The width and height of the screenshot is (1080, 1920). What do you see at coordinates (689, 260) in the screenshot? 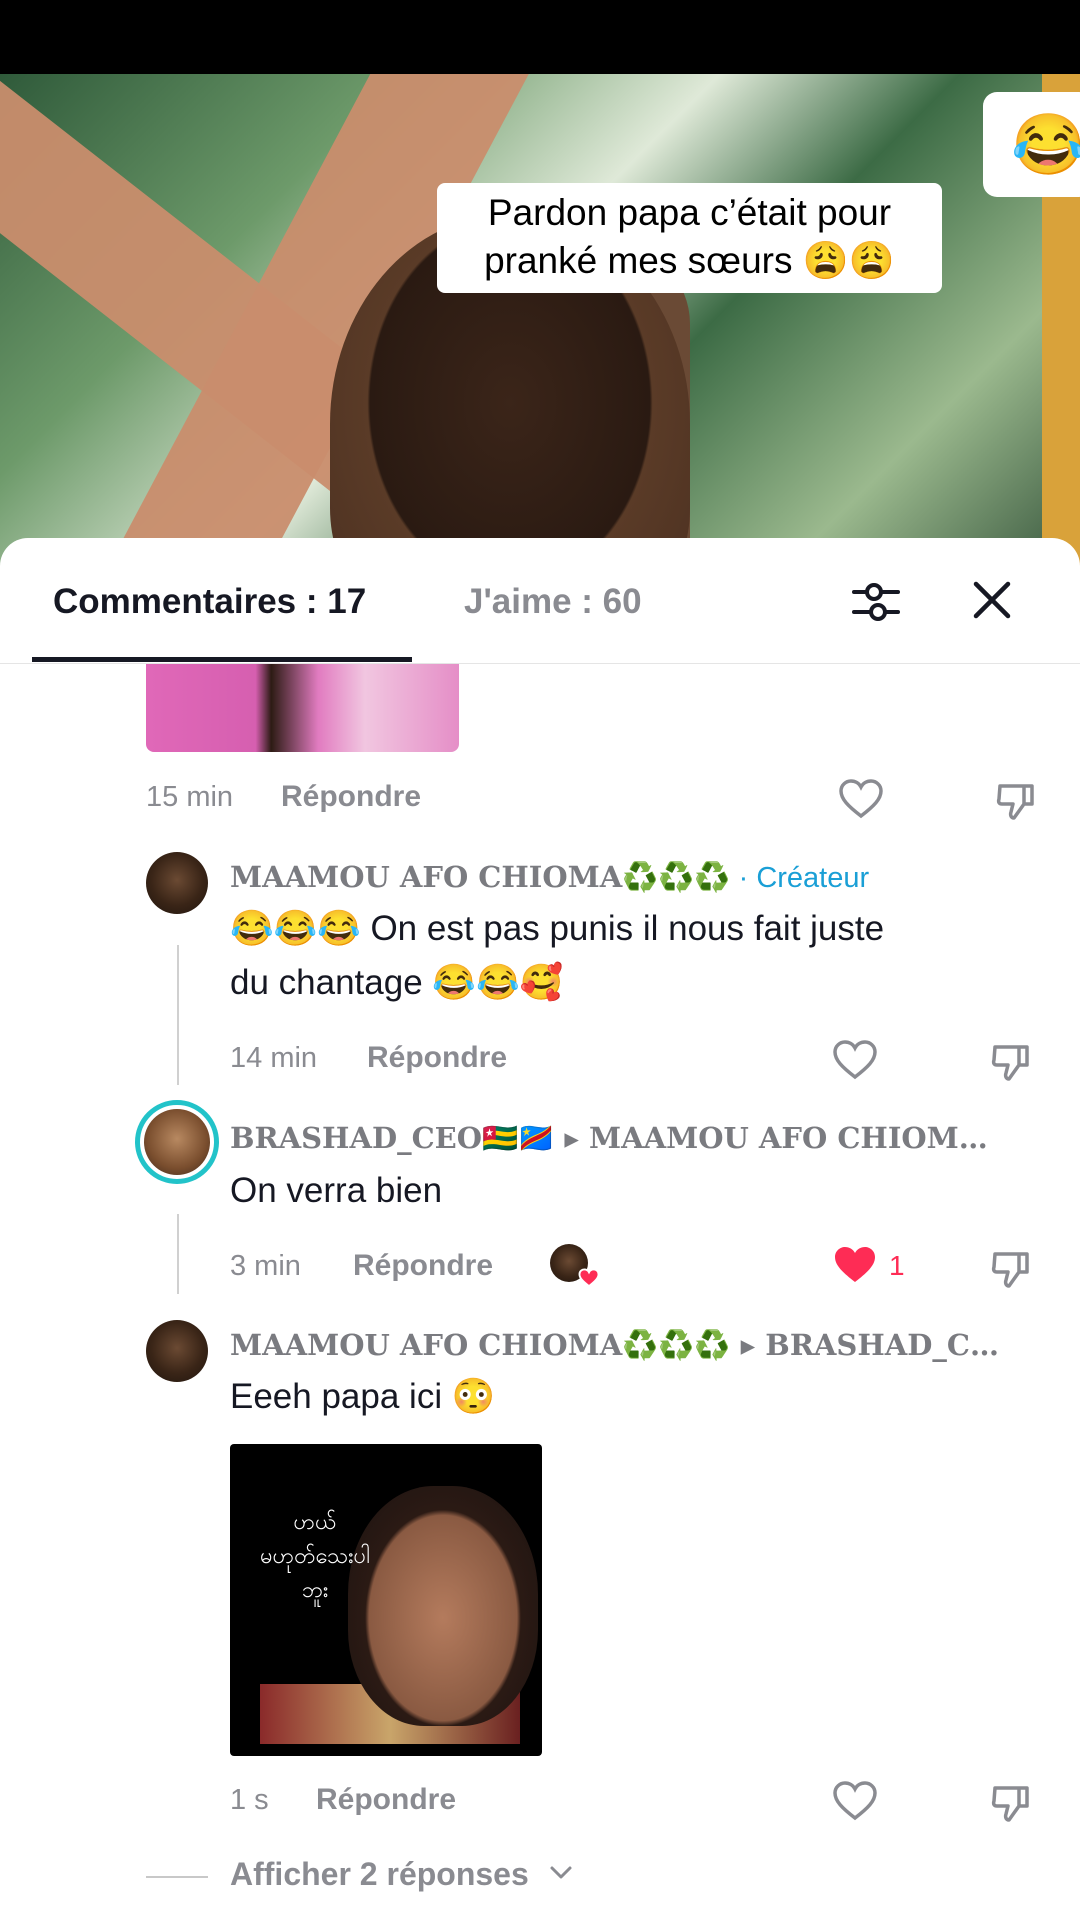
I see `caption-line-2: pranké mes sœurs 😩😩` at bounding box center [689, 260].